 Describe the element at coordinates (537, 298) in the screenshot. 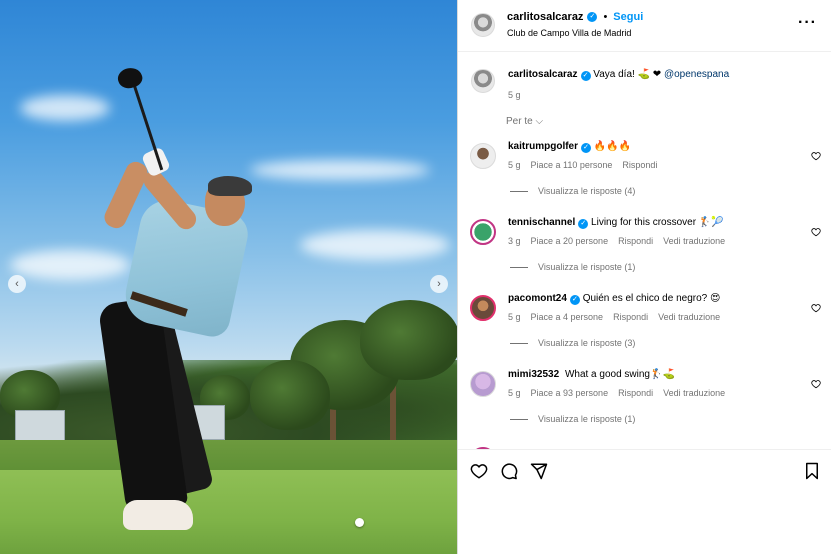

I see `comment-username: pacomont24` at that location.